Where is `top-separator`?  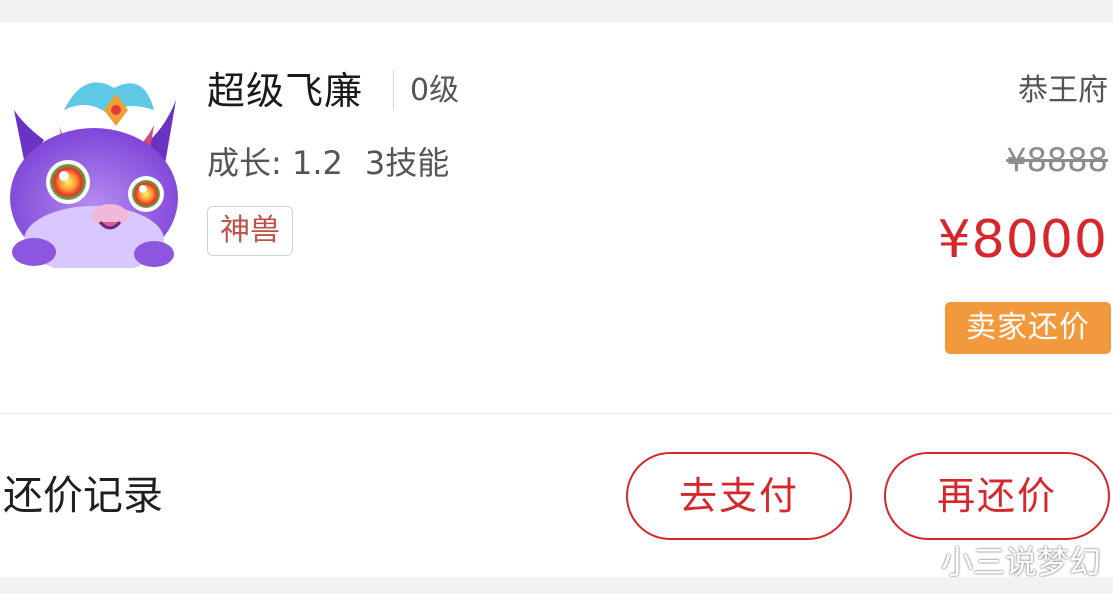 top-separator is located at coordinates (556, 11).